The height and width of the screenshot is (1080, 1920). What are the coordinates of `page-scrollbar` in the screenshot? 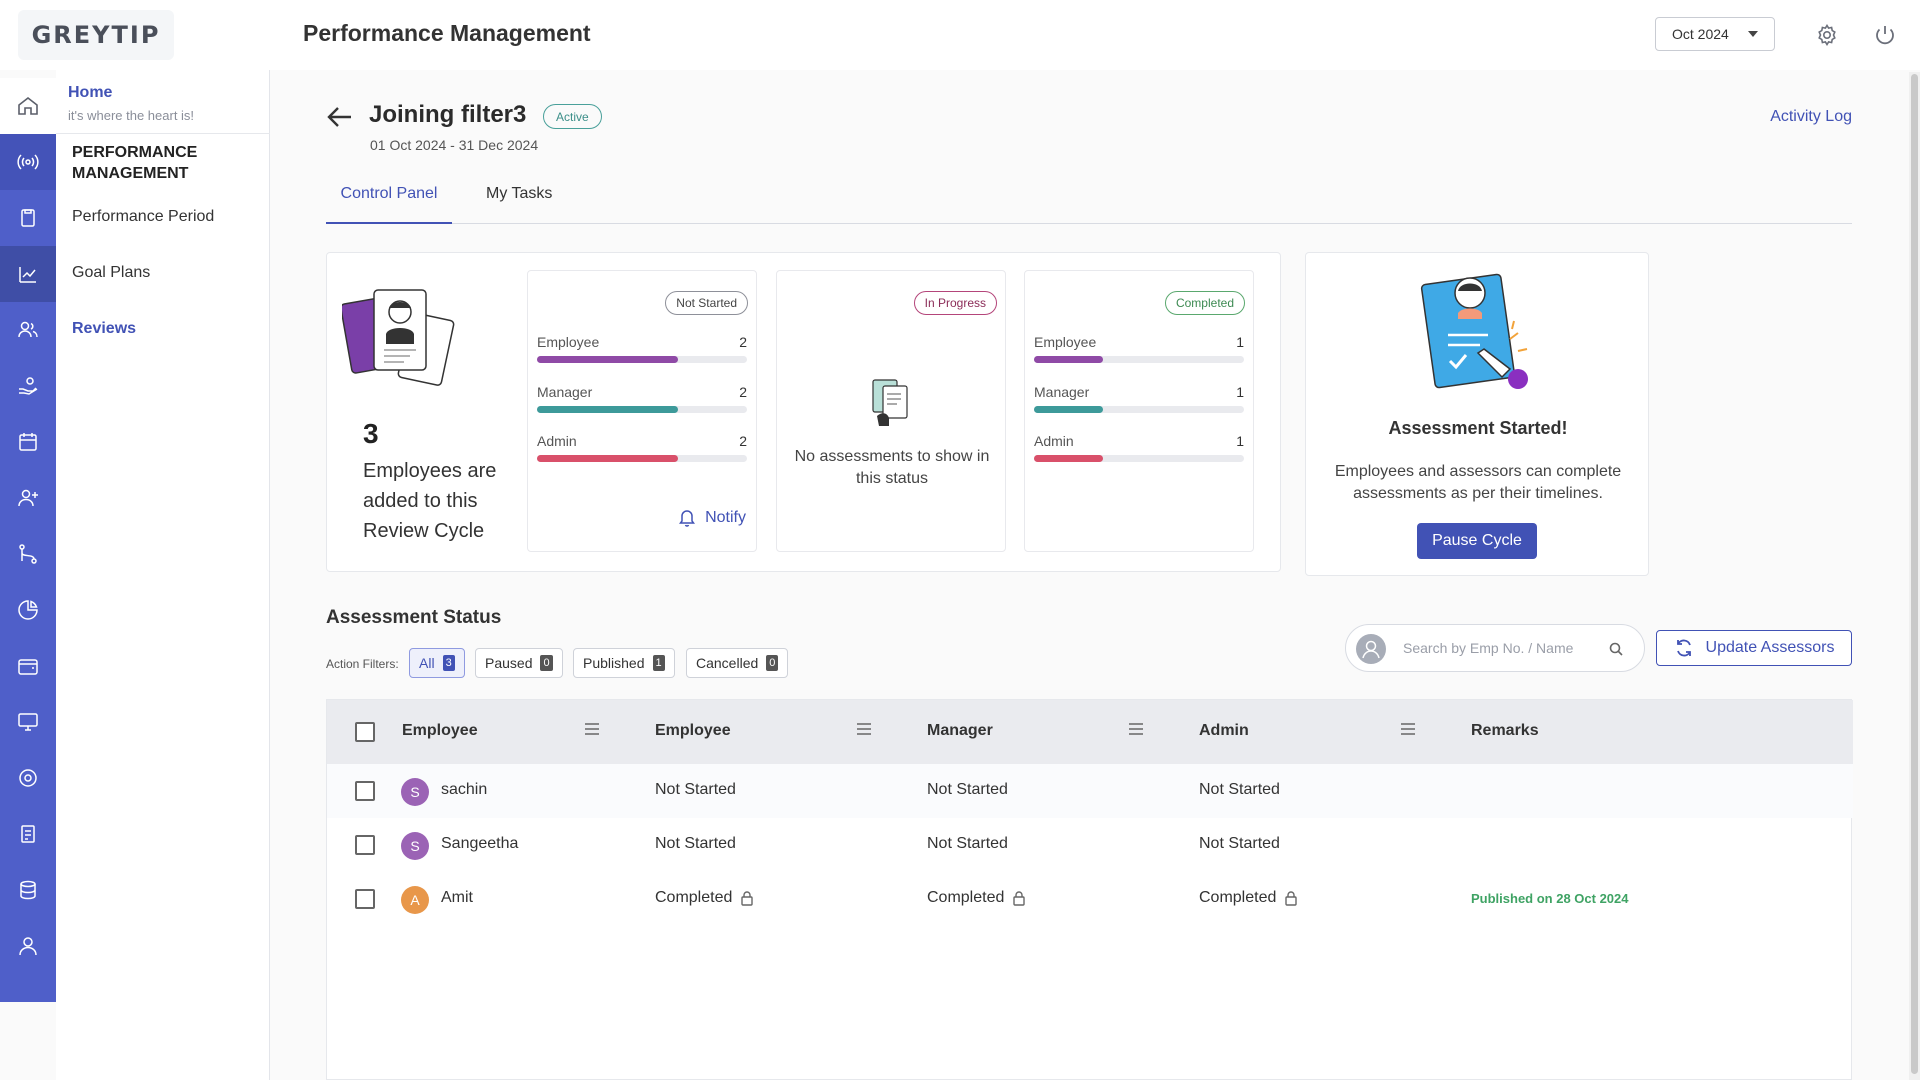 It's located at (1914, 576).